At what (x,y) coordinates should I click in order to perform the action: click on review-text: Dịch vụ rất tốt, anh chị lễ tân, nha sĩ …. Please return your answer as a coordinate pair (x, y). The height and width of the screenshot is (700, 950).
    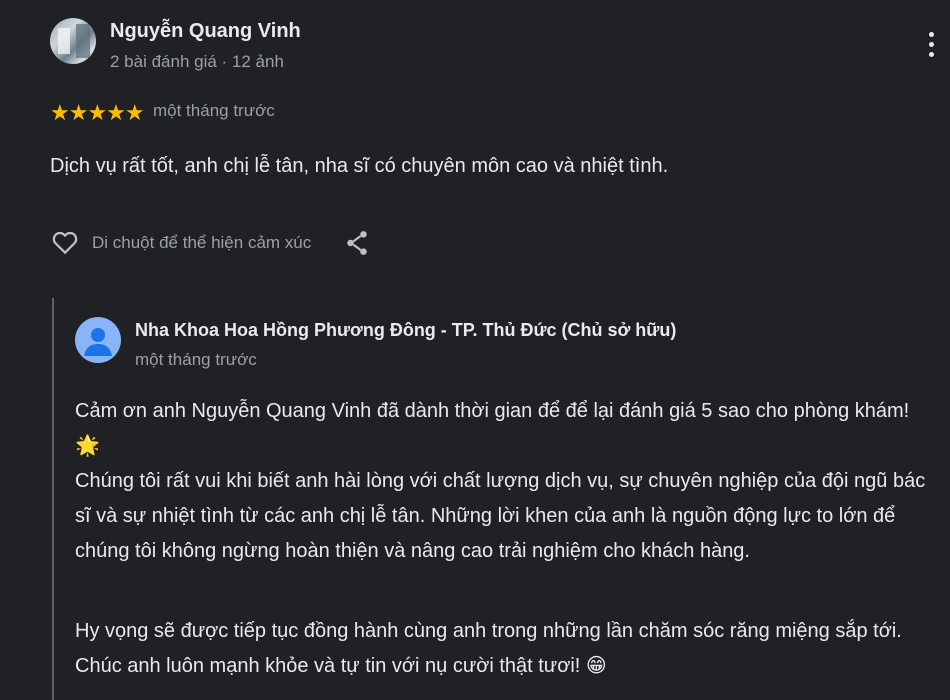
    Looking at the image, I should click on (359, 166).